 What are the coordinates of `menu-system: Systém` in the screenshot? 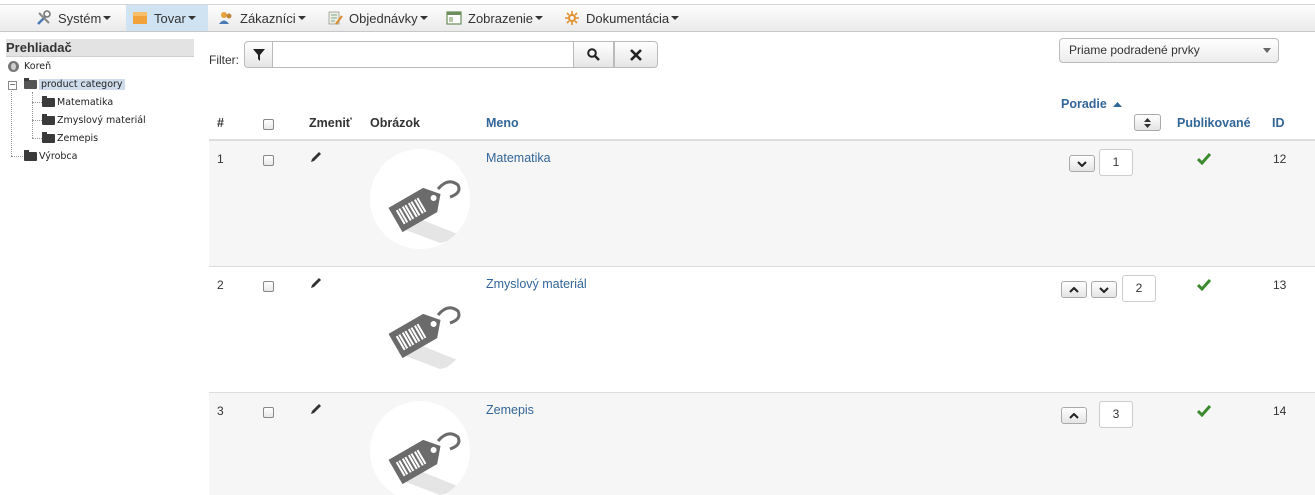 It's located at (73, 18).